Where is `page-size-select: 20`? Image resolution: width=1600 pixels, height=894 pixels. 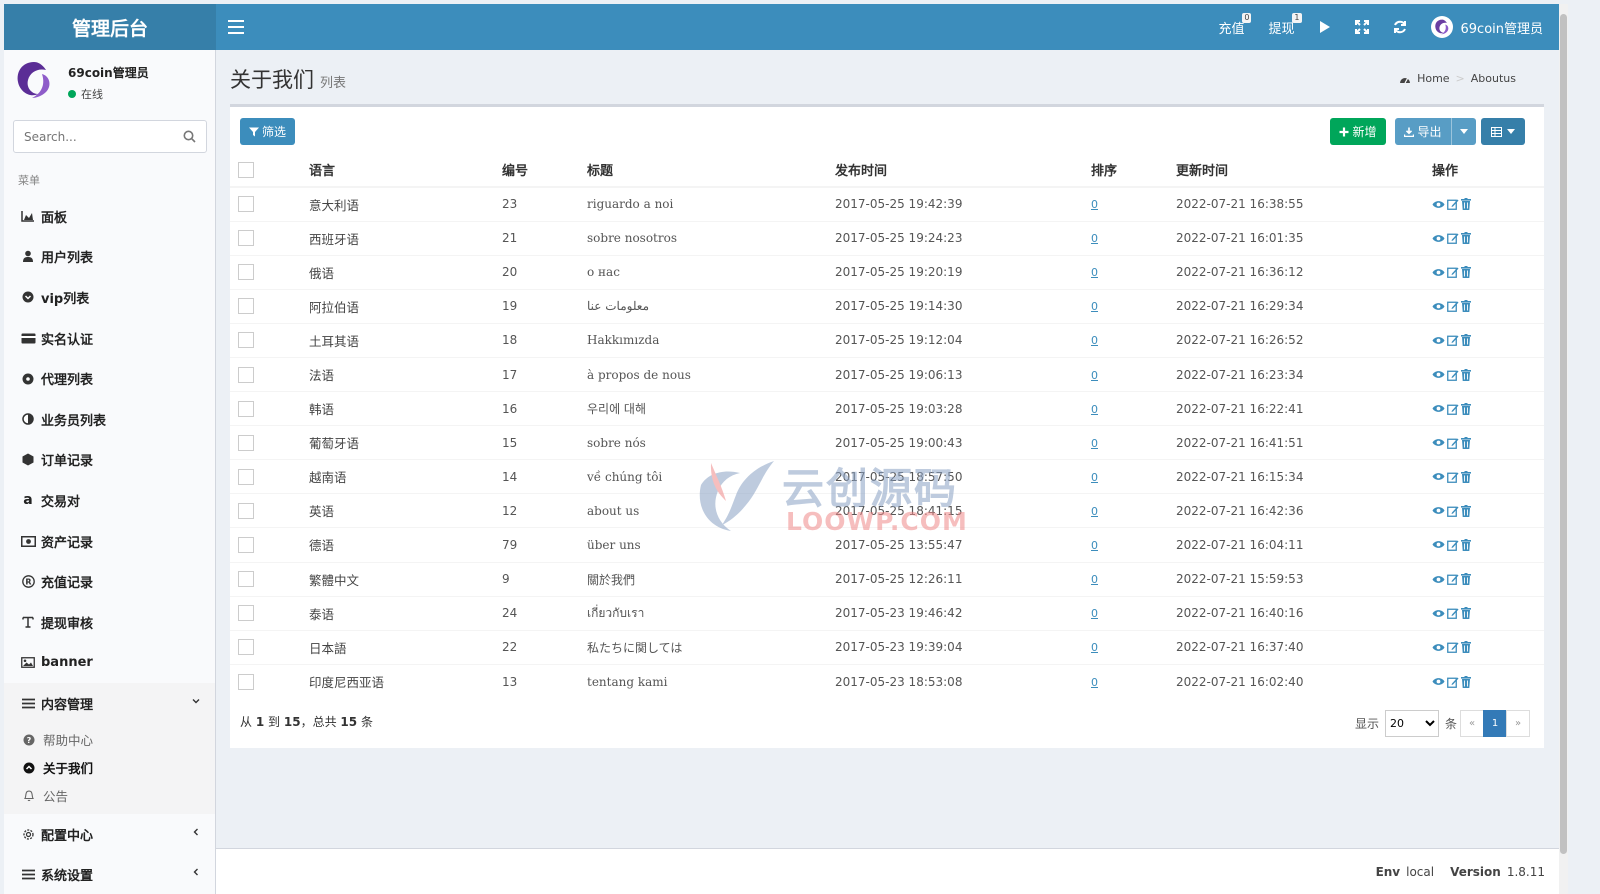 page-size-select: 20 is located at coordinates (1412, 723).